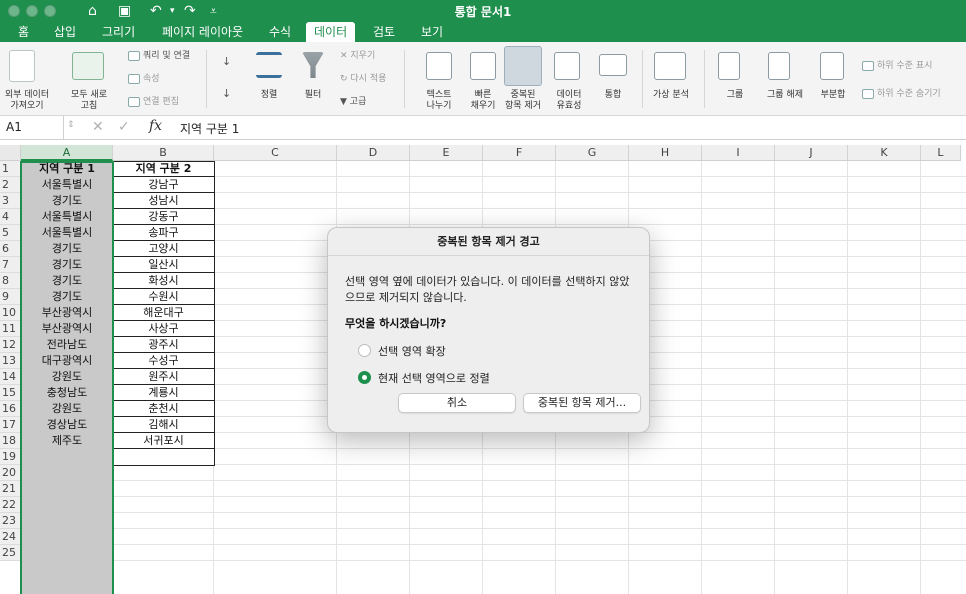  I want to click on tab-view: 보기, so click(432, 32).